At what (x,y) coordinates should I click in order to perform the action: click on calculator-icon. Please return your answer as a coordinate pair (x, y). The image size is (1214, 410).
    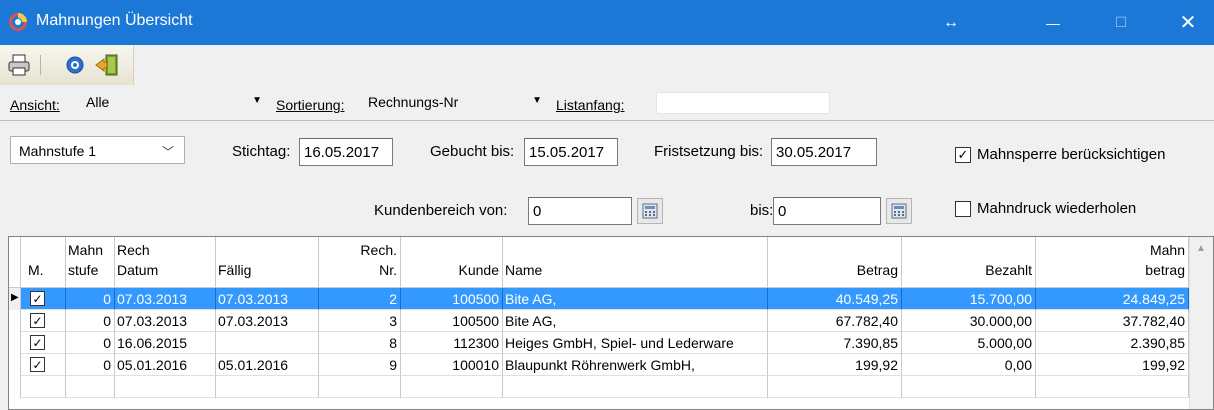
    Looking at the image, I should click on (899, 211).